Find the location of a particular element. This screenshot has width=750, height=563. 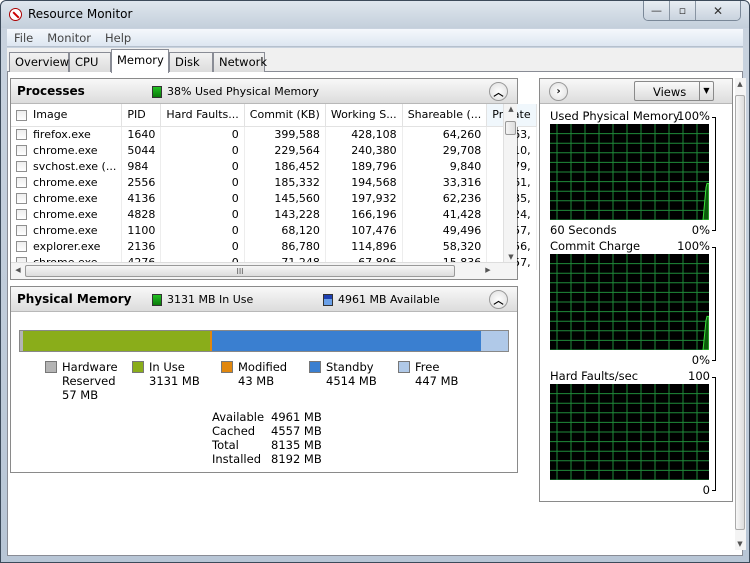

graph-title: Commit Charge is located at coordinates (595, 246).